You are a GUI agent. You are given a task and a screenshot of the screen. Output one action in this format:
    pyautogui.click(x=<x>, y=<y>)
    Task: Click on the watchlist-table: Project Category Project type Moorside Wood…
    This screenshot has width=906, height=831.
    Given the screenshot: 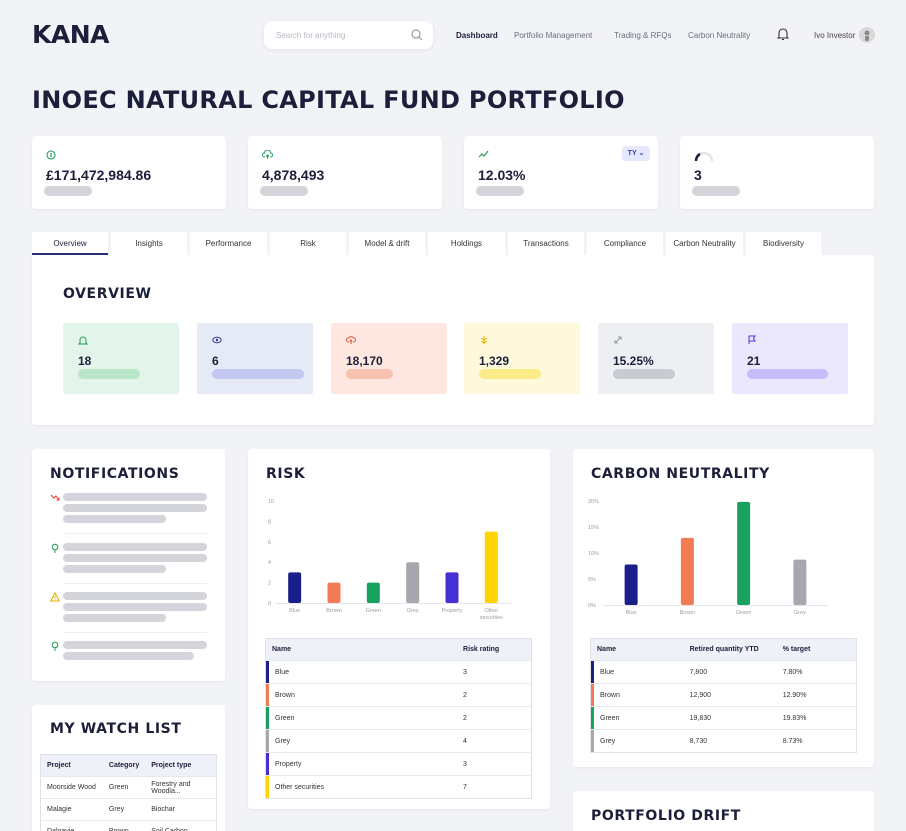 What is the action you would take?
    pyautogui.click(x=128, y=792)
    